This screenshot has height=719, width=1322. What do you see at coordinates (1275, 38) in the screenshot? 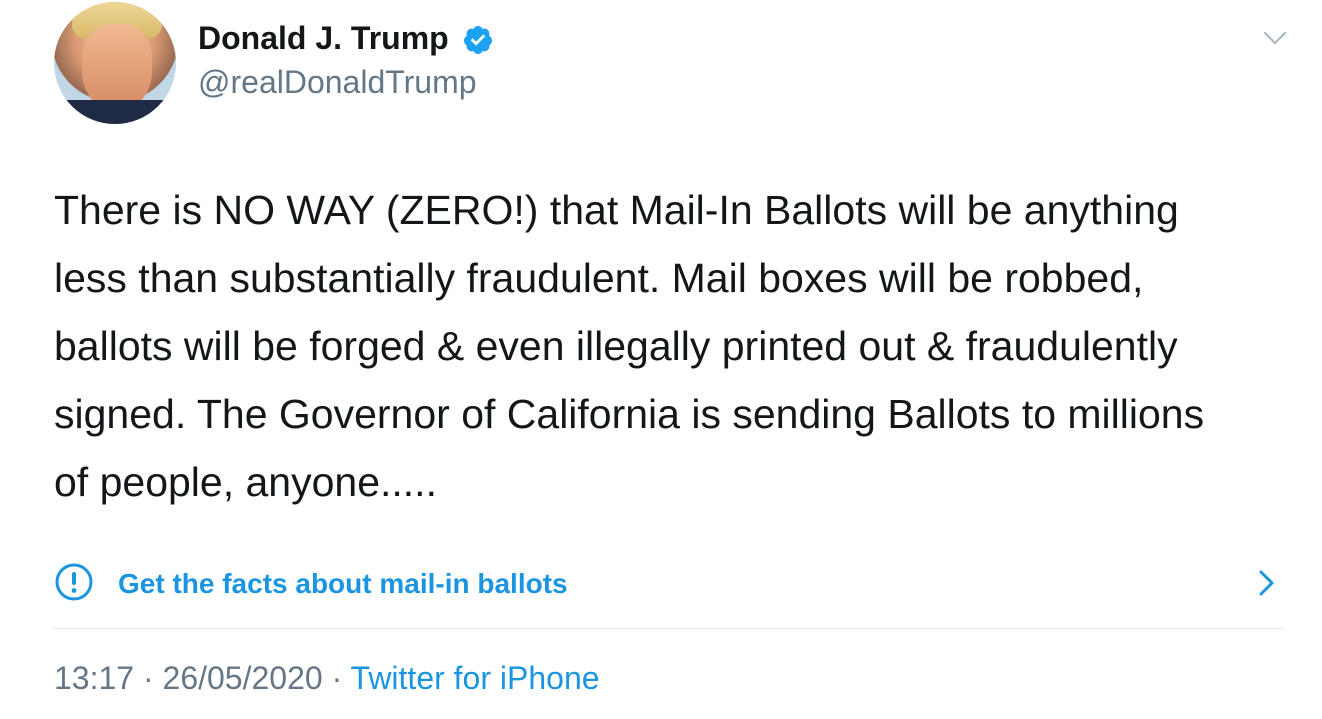
I see `chevron-down-icon` at bounding box center [1275, 38].